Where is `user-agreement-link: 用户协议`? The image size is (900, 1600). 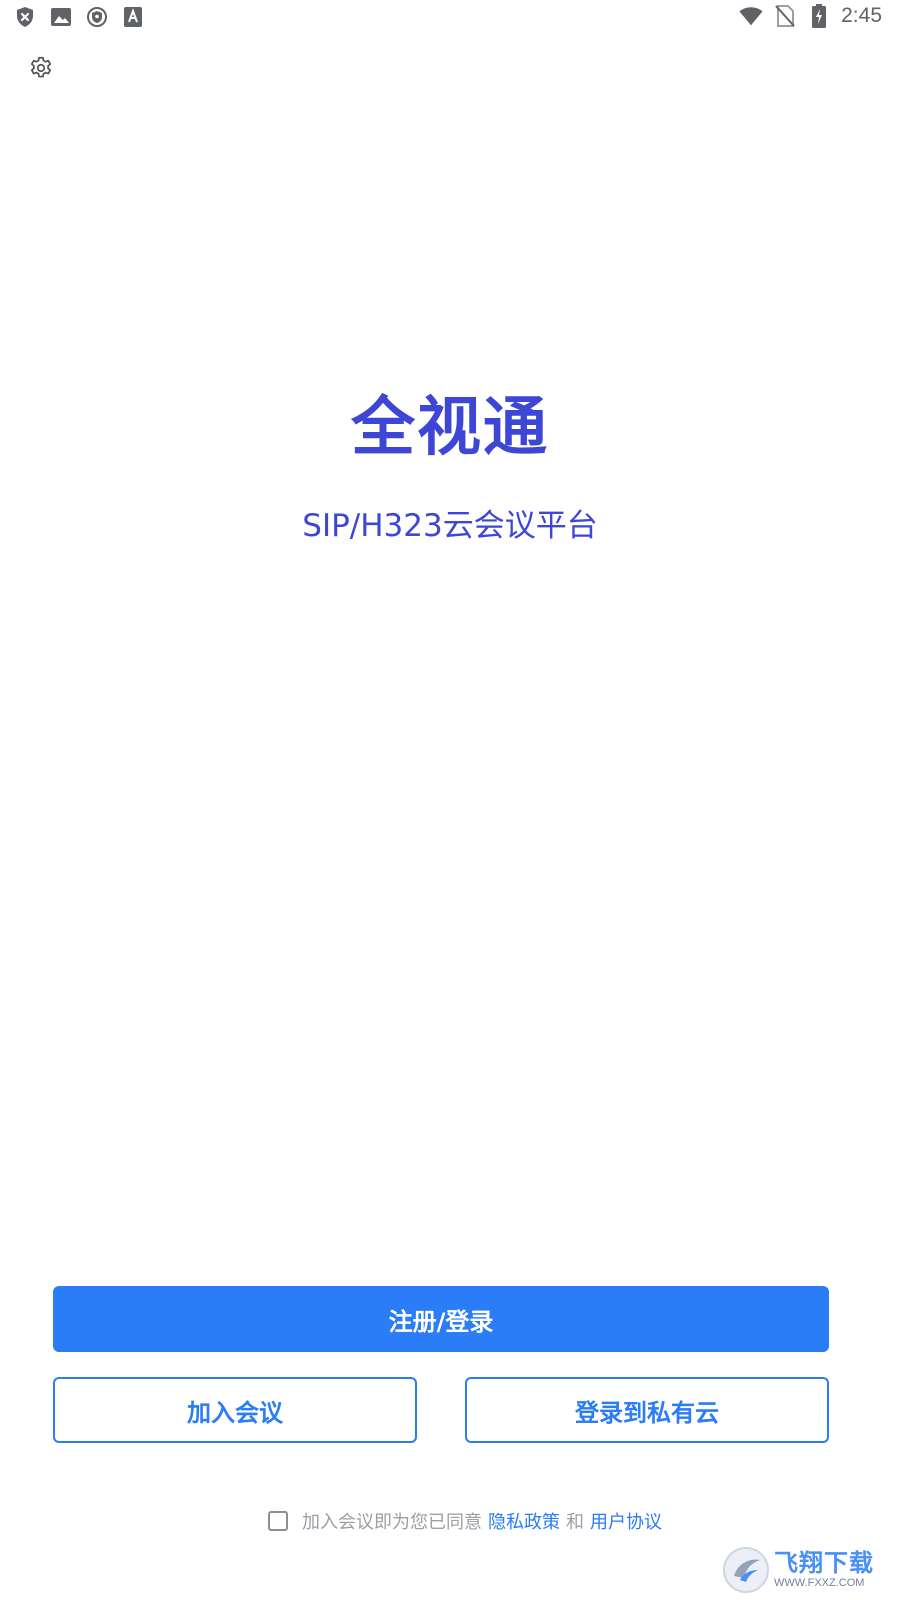 user-agreement-link: 用户协议 is located at coordinates (626, 1521).